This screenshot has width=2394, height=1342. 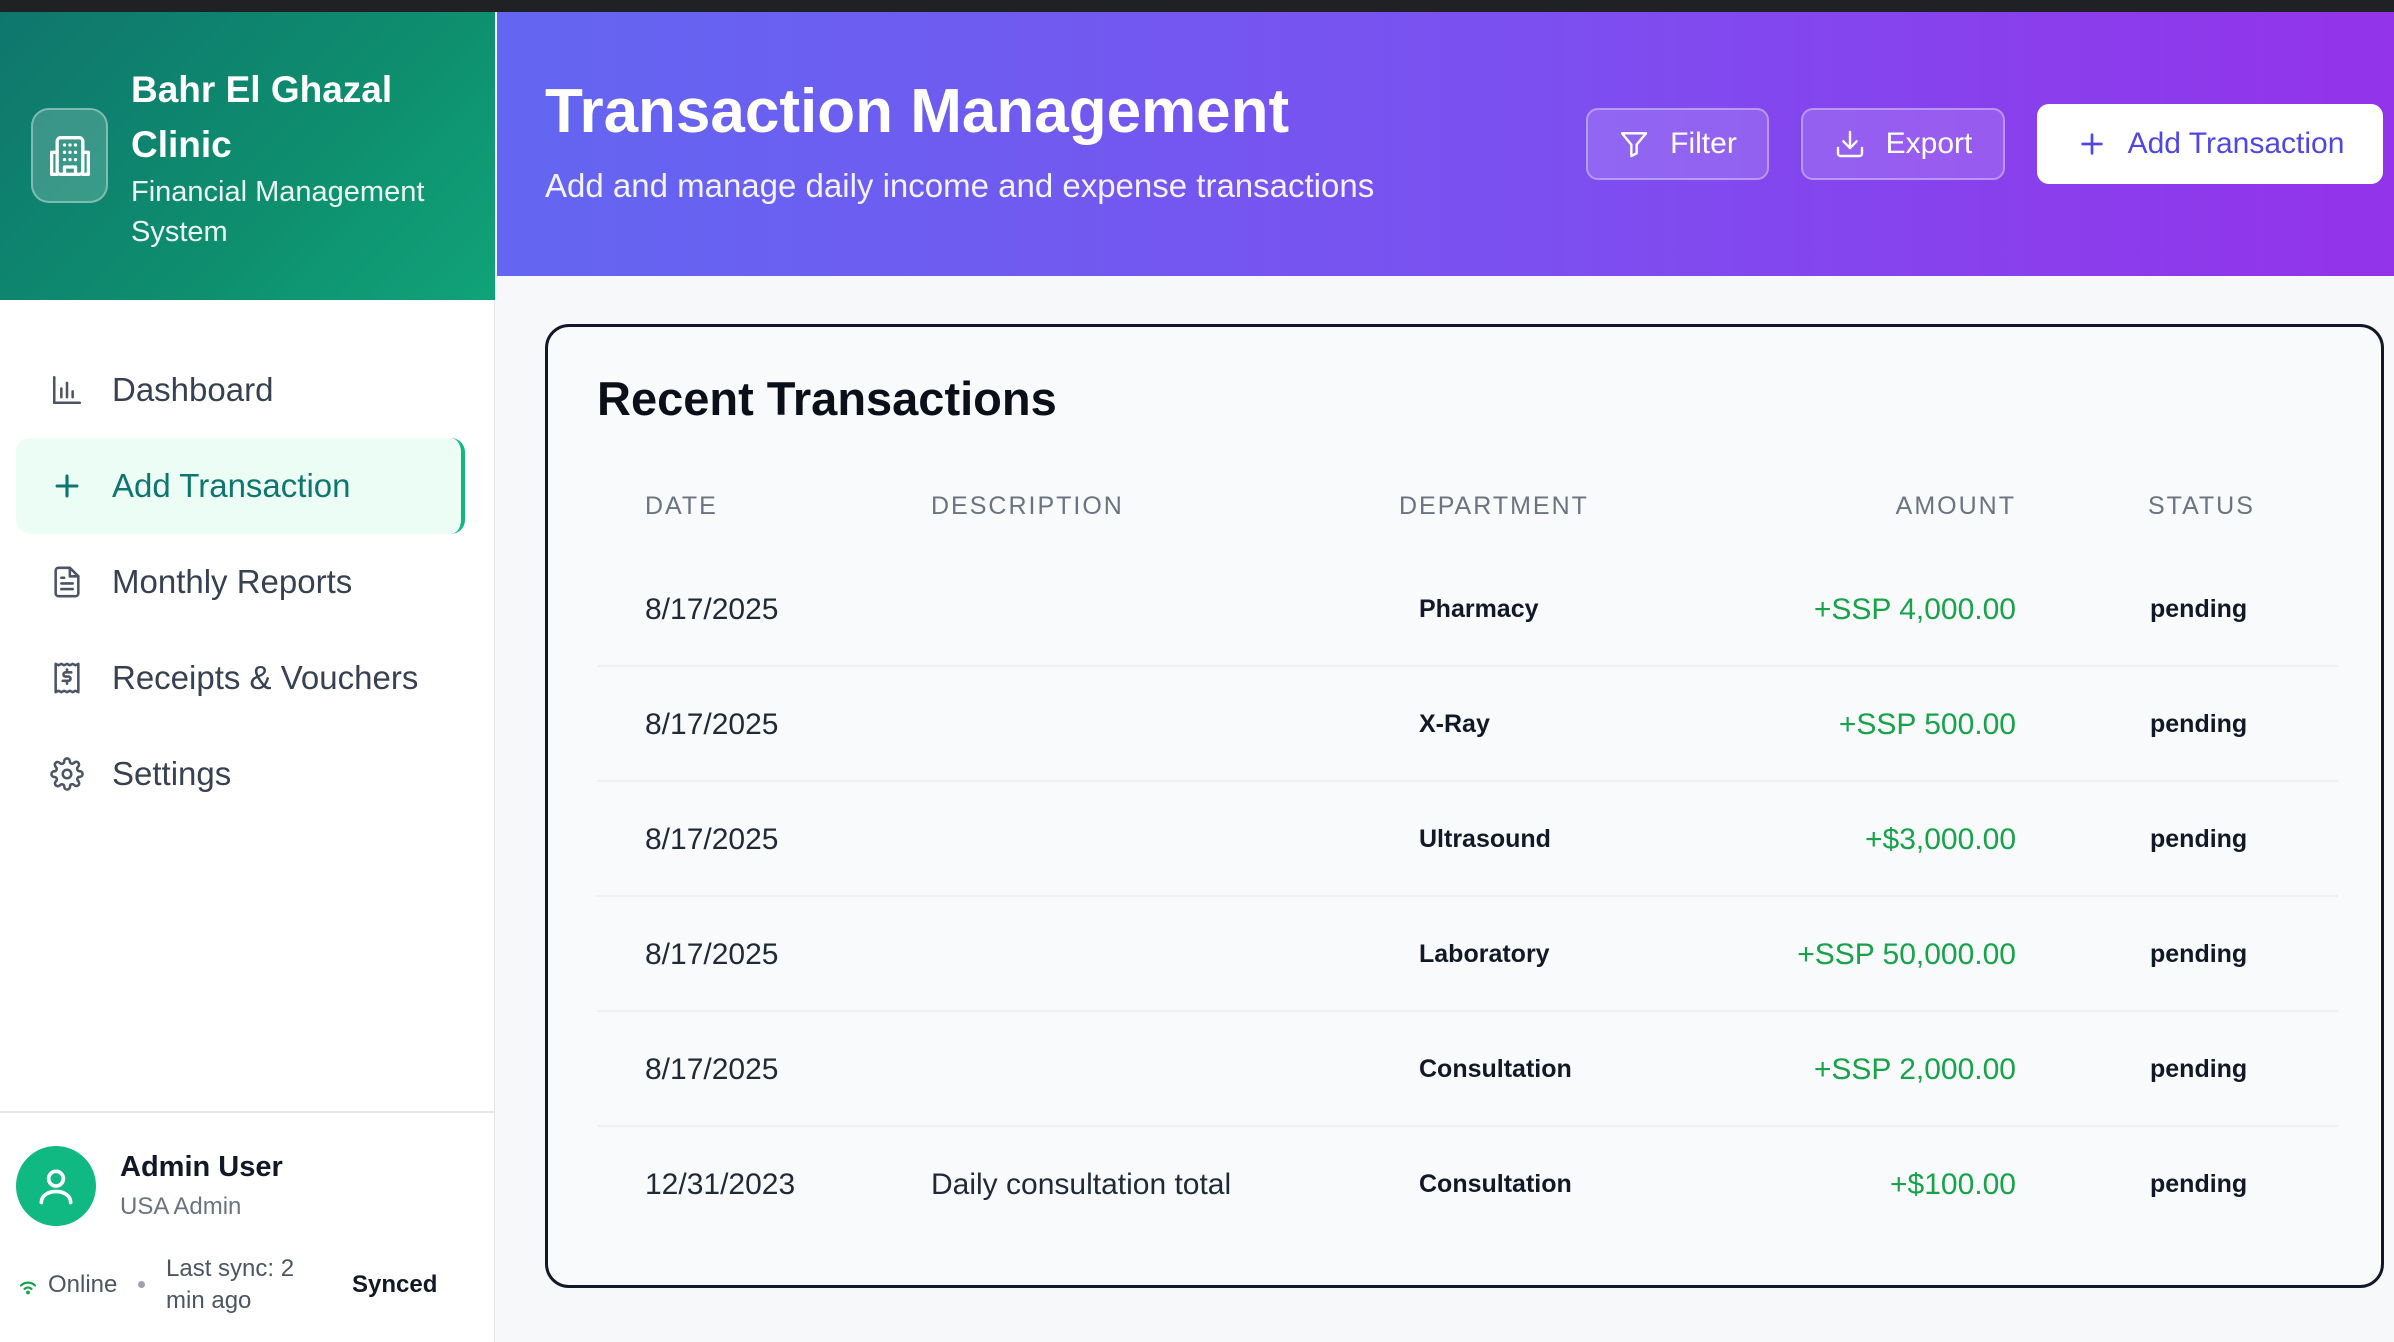 I want to click on table-row: 8/17/2025 Ultrasound +$3,000.00 pending, so click(x=1467, y=839).